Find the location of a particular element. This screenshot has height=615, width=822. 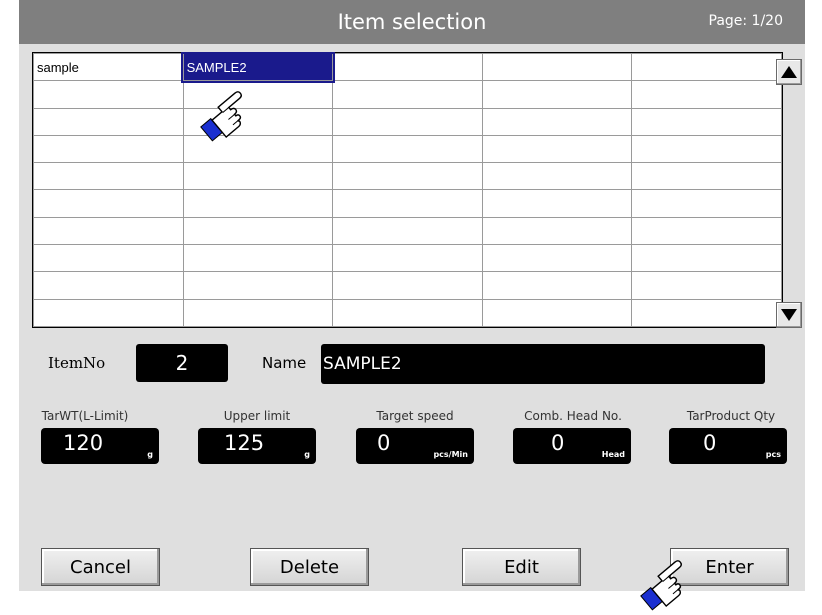

tarproduct-unit: pcs is located at coordinates (773, 454).